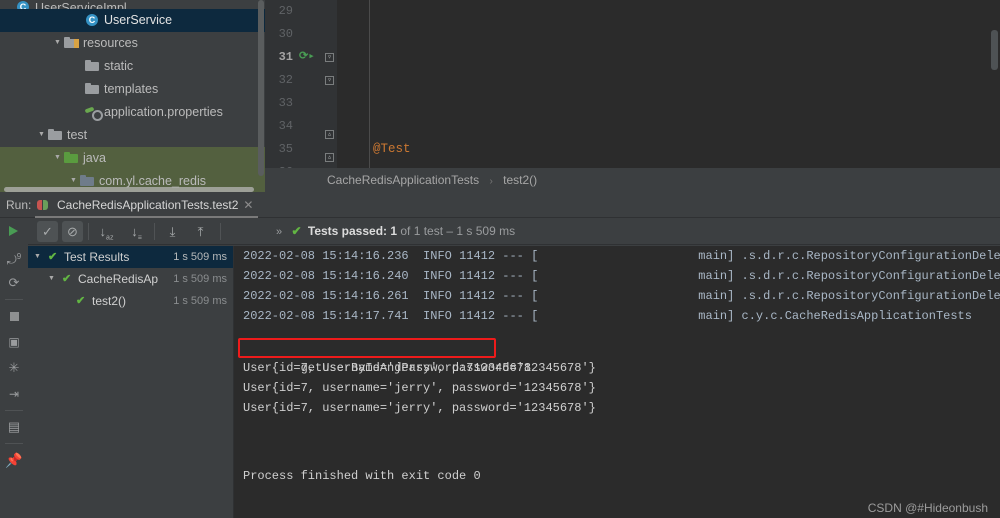 This screenshot has height=518, width=1000. I want to click on watermark: CSDN @#Hideonbush, so click(927, 508).